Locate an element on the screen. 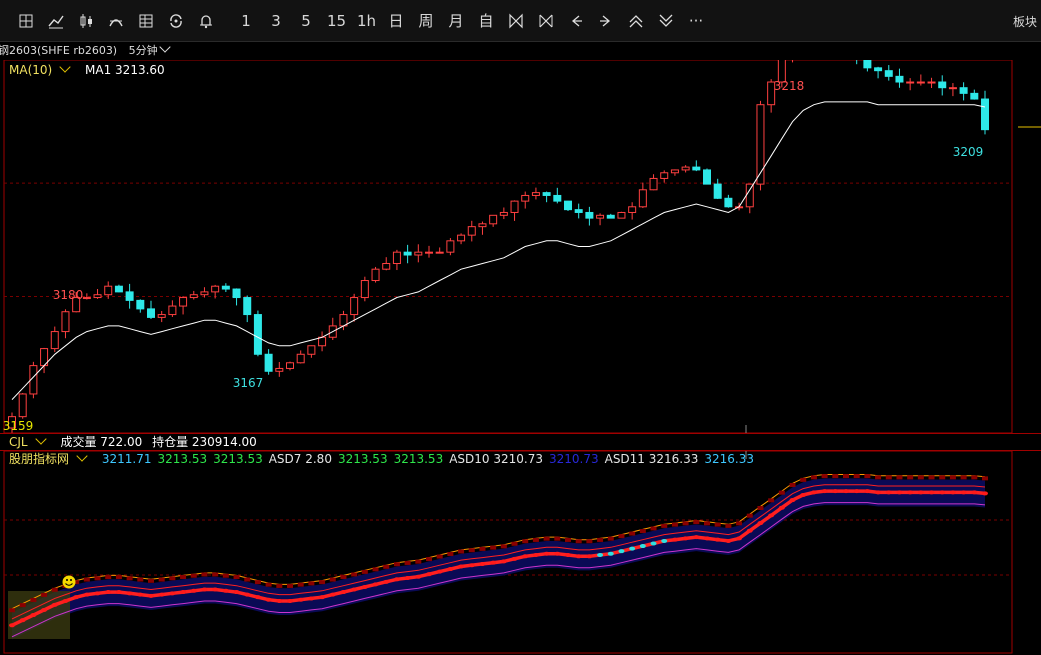  table-icon is located at coordinates (146, 21).